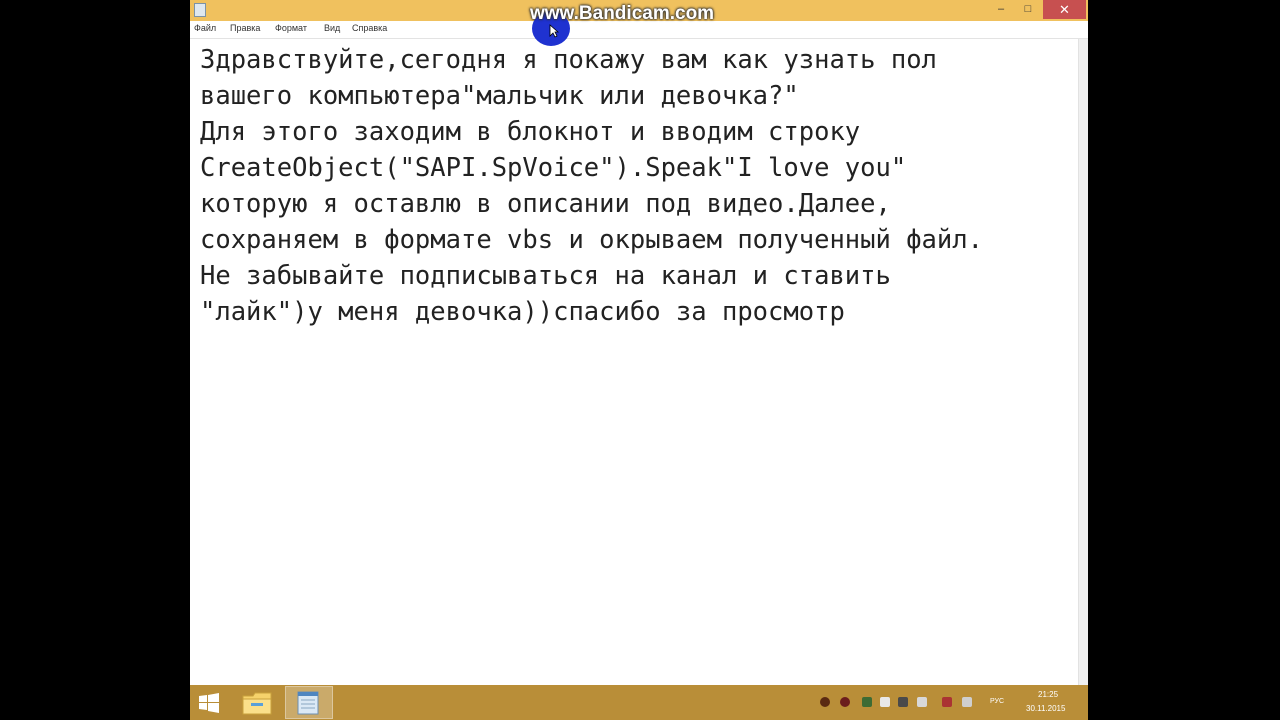 Image resolution: width=1280 pixels, height=720 pixels. I want to click on close-button: ✕, so click(1064, 9).